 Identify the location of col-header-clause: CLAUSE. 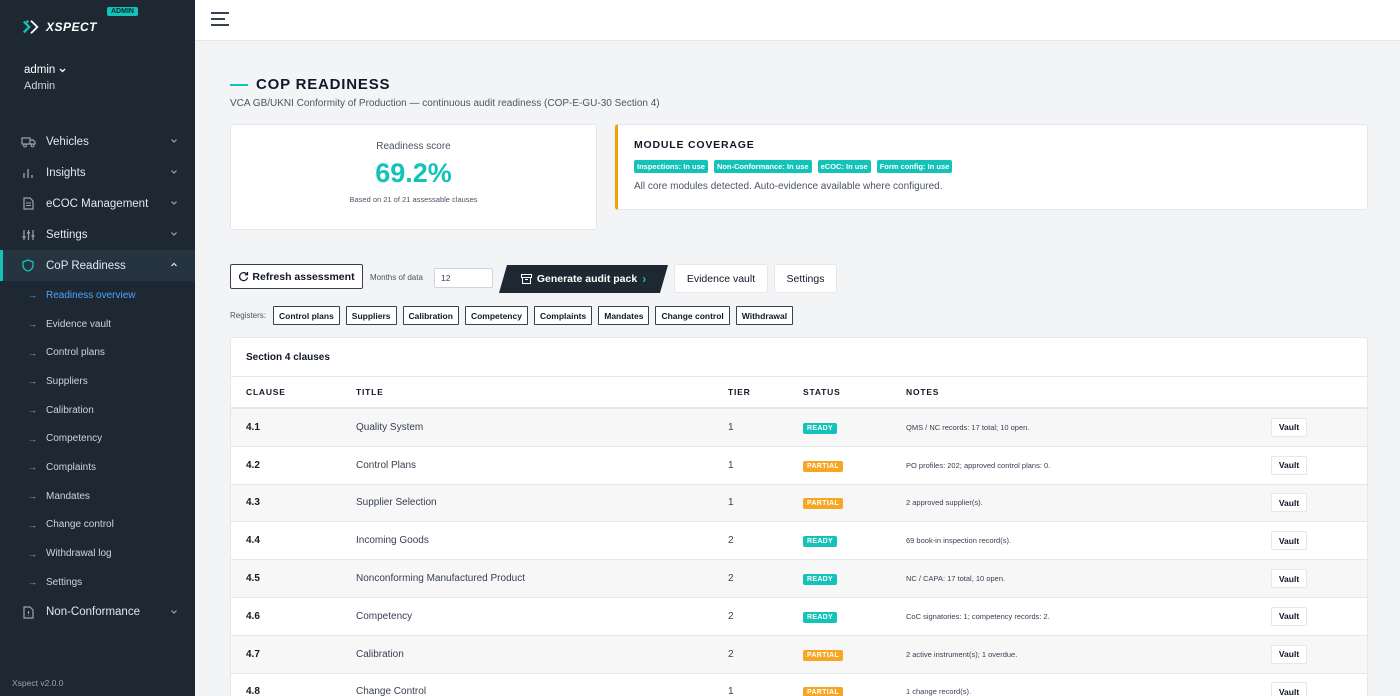
(266, 392).